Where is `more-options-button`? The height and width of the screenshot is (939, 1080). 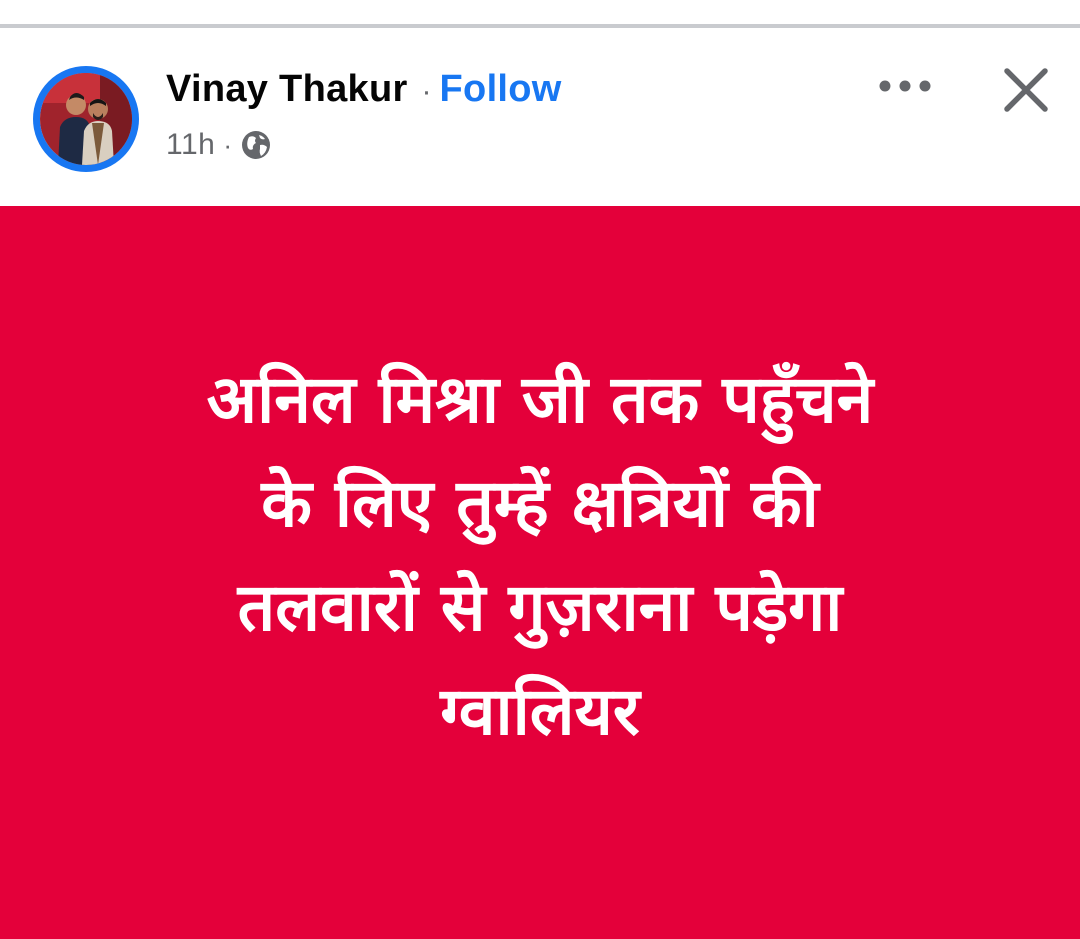 more-options-button is located at coordinates (905, 86).